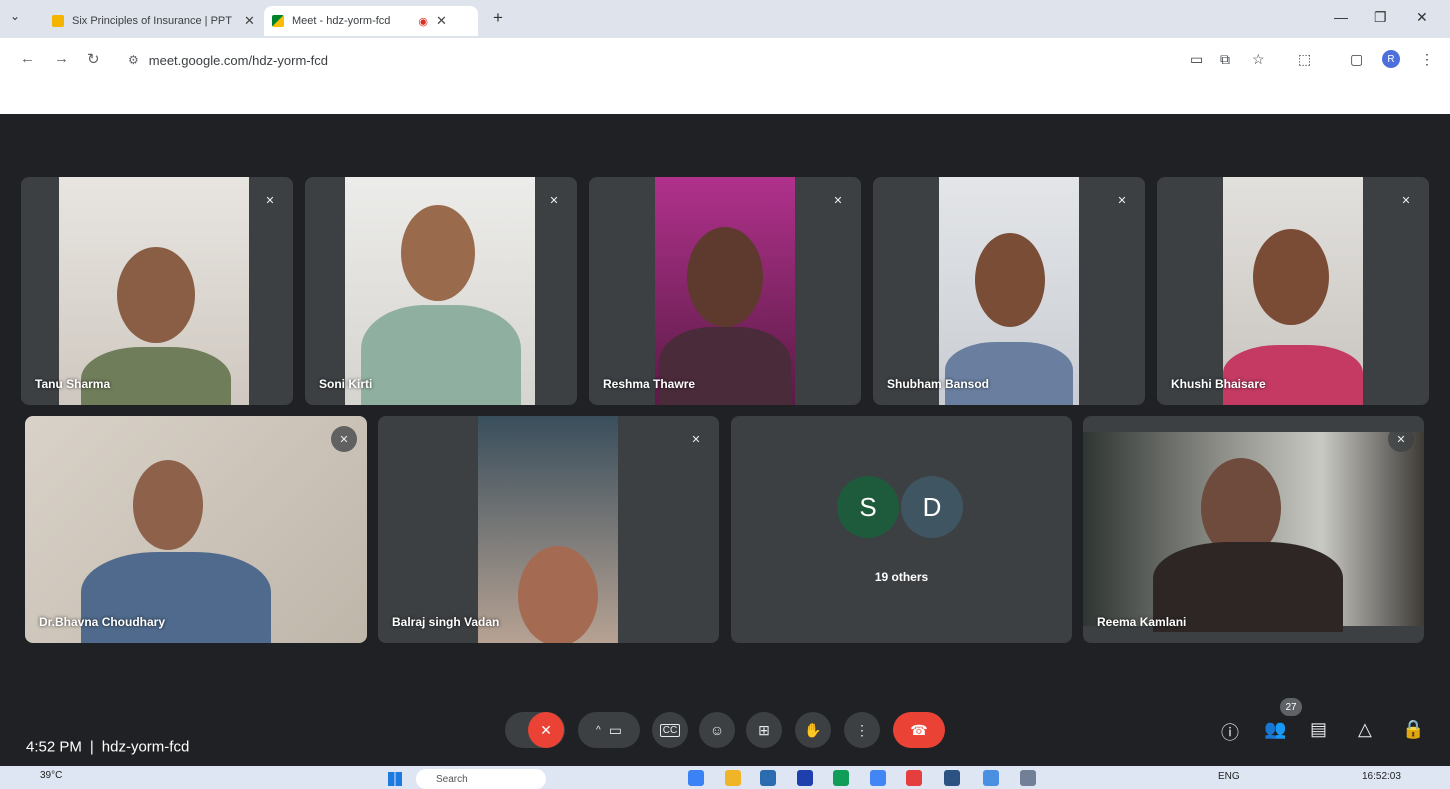 The width and height of the screenshot is (1450, 789). Describe the element at coordinates (1218, 384) in the screenshot. I see `participant-name: Khushi Bhaisare` at that location.